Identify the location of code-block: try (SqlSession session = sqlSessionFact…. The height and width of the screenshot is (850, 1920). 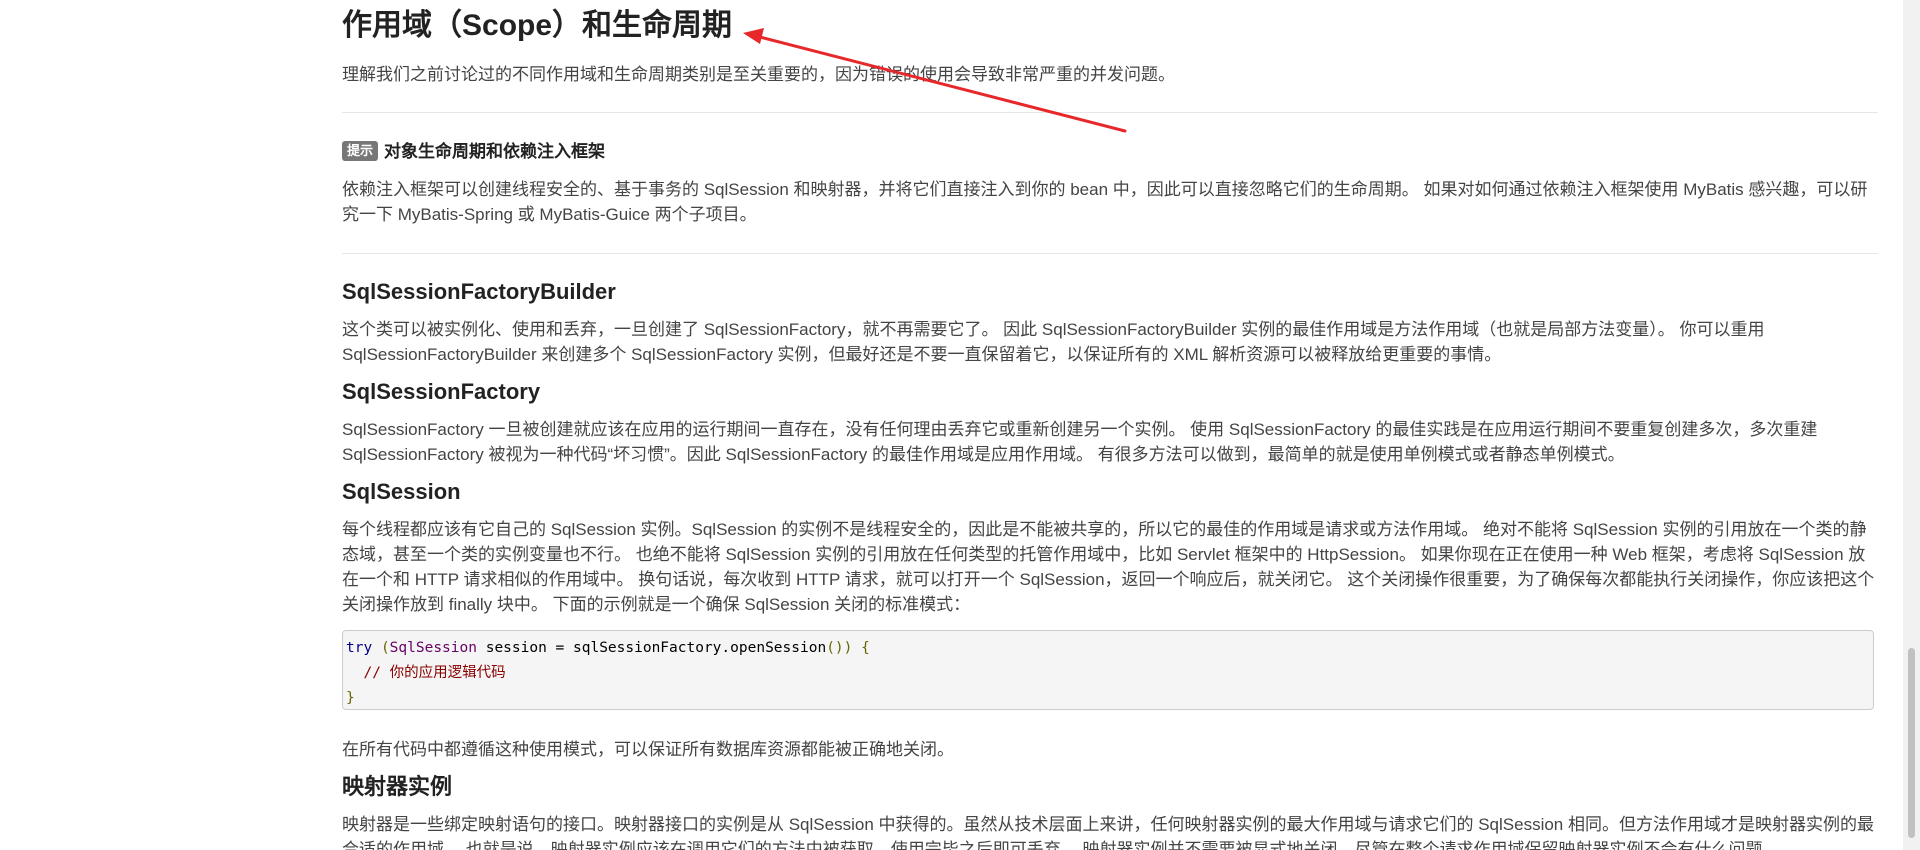
(1108, 670).